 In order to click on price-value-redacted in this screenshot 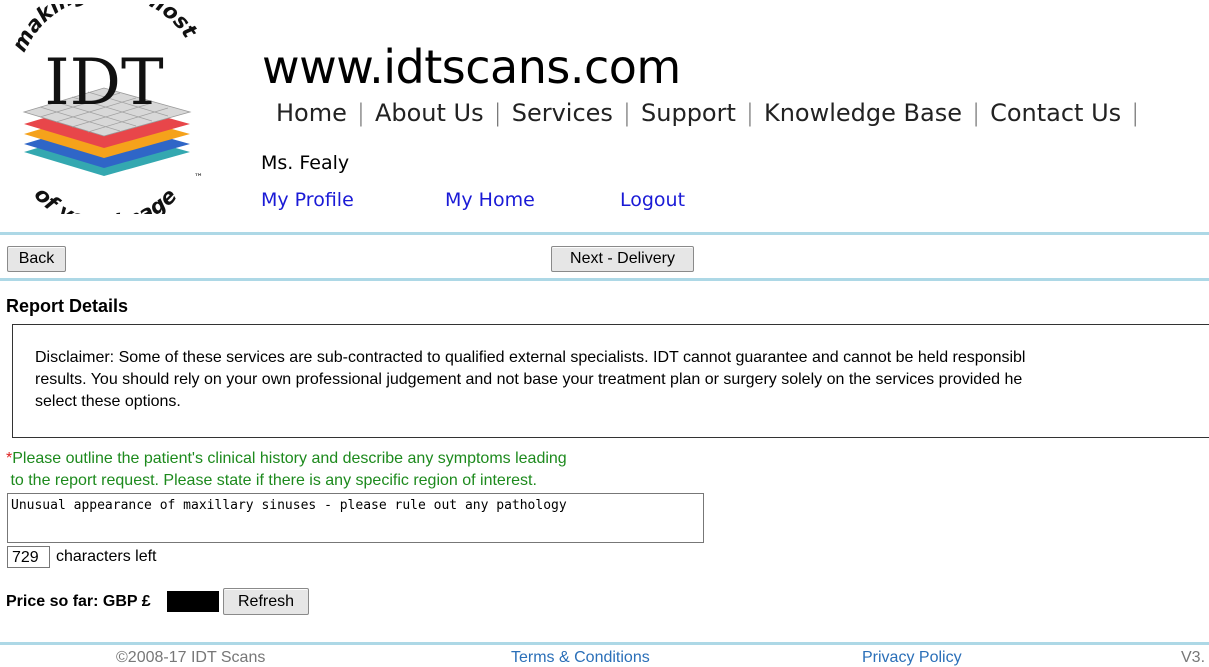, I will do `click(193, 601)`.